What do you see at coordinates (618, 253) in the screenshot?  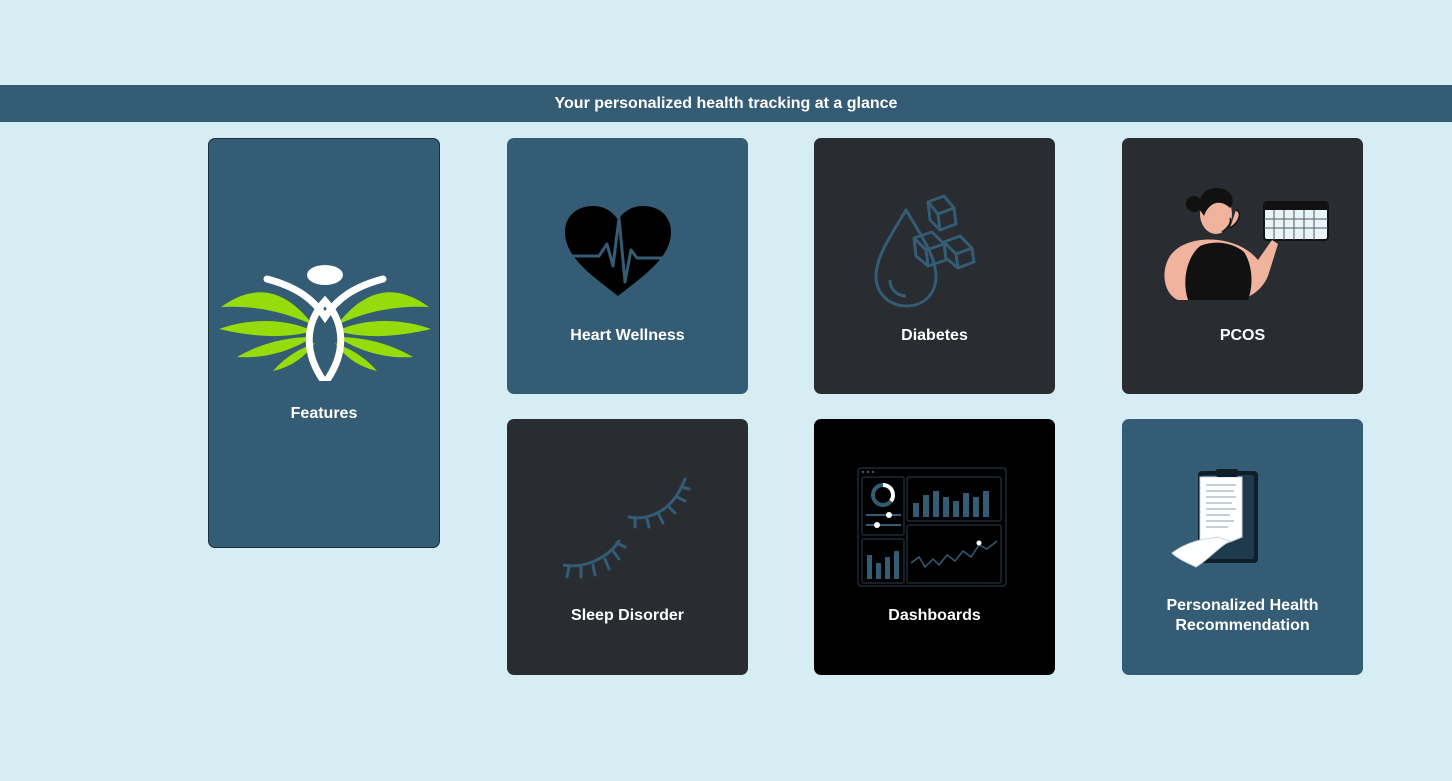 I see `heartbeat-icon` at bounding box center [618, 253].